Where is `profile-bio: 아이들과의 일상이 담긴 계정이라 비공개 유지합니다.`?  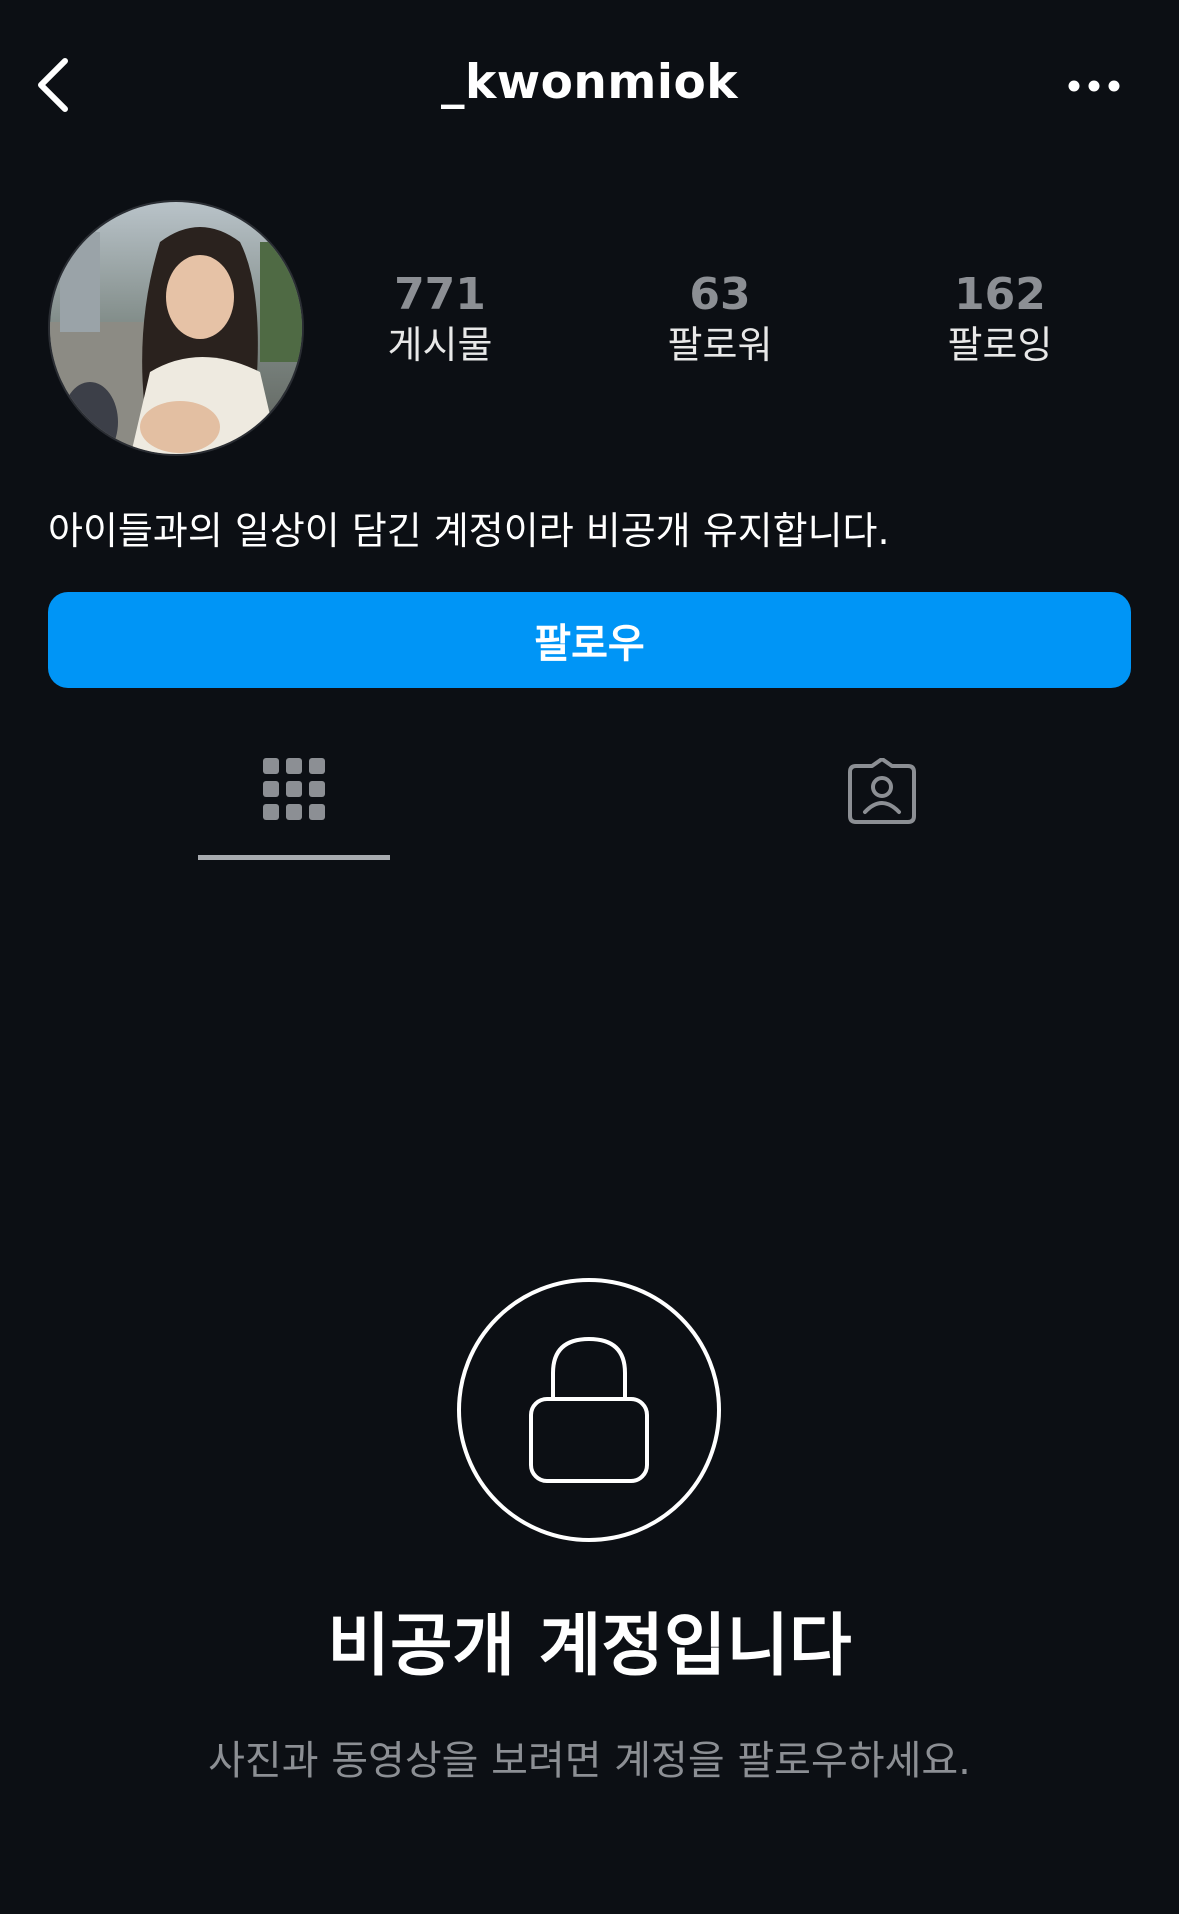 profile-bio: 아이들과의 일상이 담긴 계정이라 비공개 유지합니다. is located at coordinates (469, 531).